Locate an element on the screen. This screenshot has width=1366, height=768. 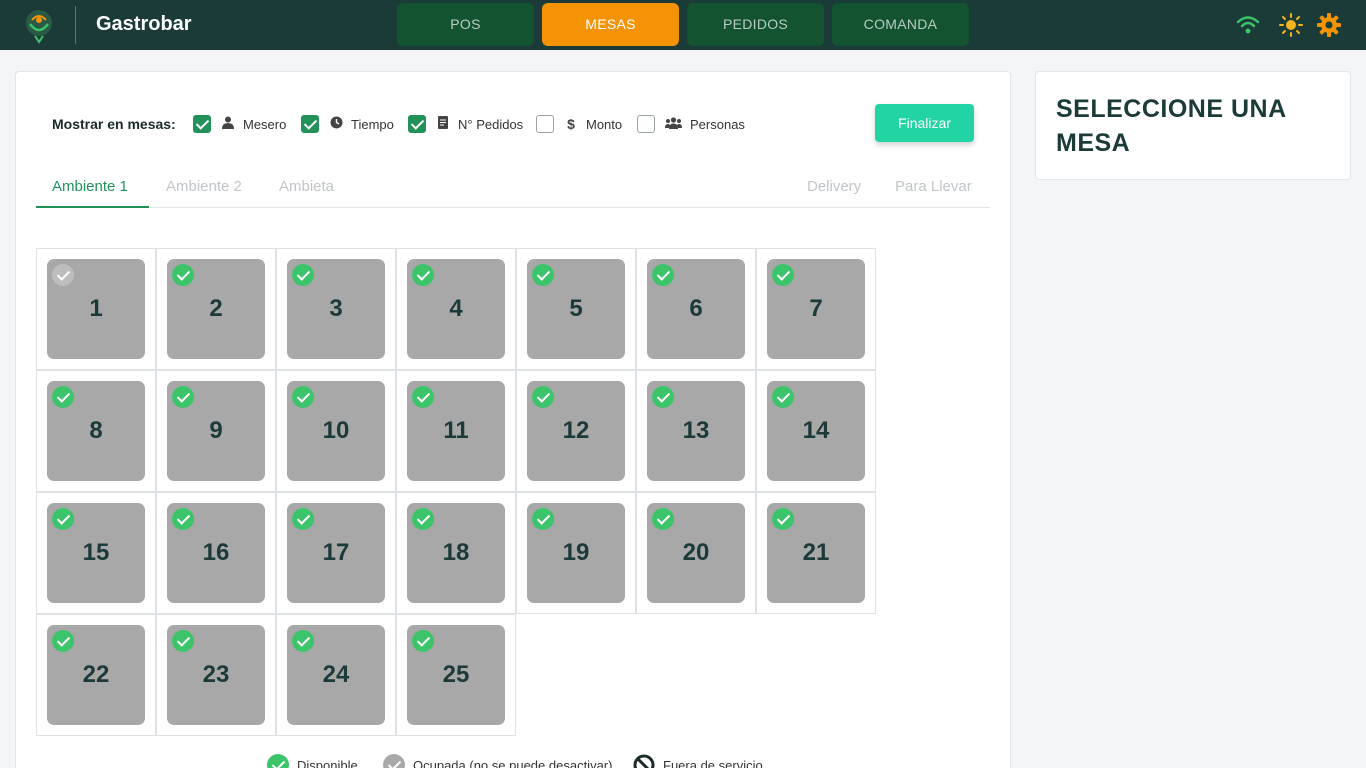
table-button: 5 is located at coordinates (576, 309).